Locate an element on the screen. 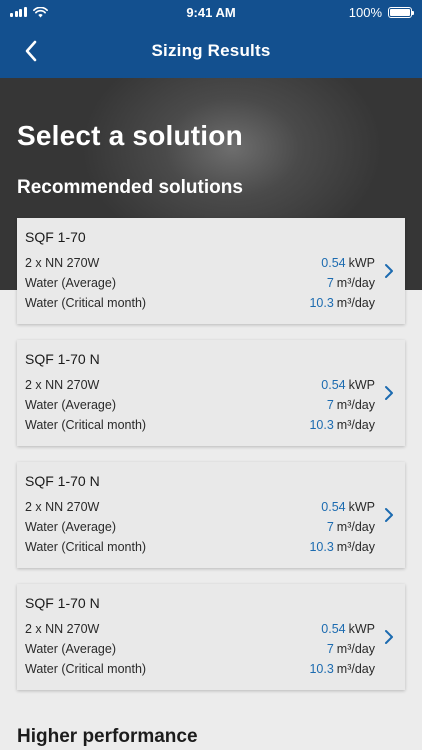  navigation-bar: Sizing Results is located at coordinates (211, 51).